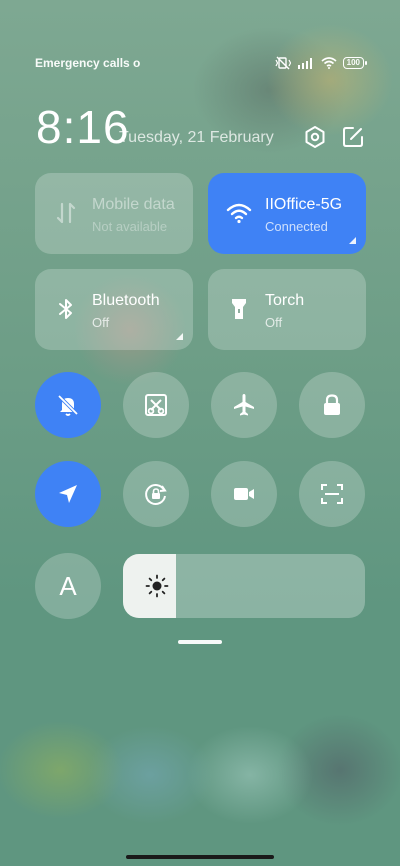 The height and width of the screenshot is (866, 400). Describe the element at coordinates (130, 226) in the screenshot. I see `mobile-data-status: Not available` at that location.